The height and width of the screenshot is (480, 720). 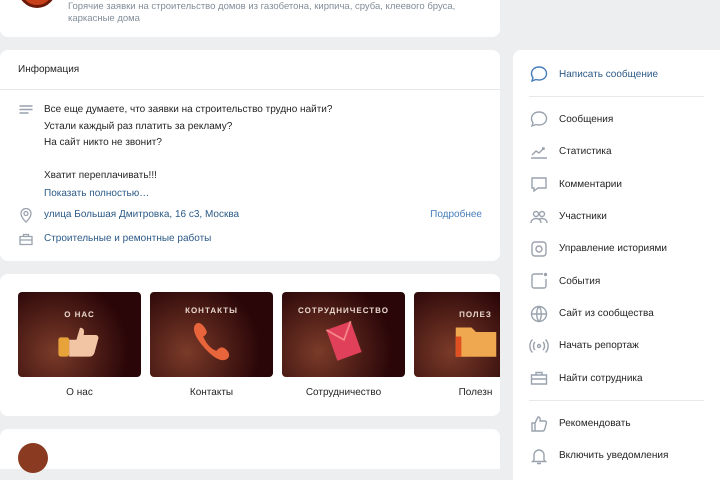 What do you see at coordinates (539, 424) in the screenshot?
I see `thumb-icon` at bounding box center [539, 424].